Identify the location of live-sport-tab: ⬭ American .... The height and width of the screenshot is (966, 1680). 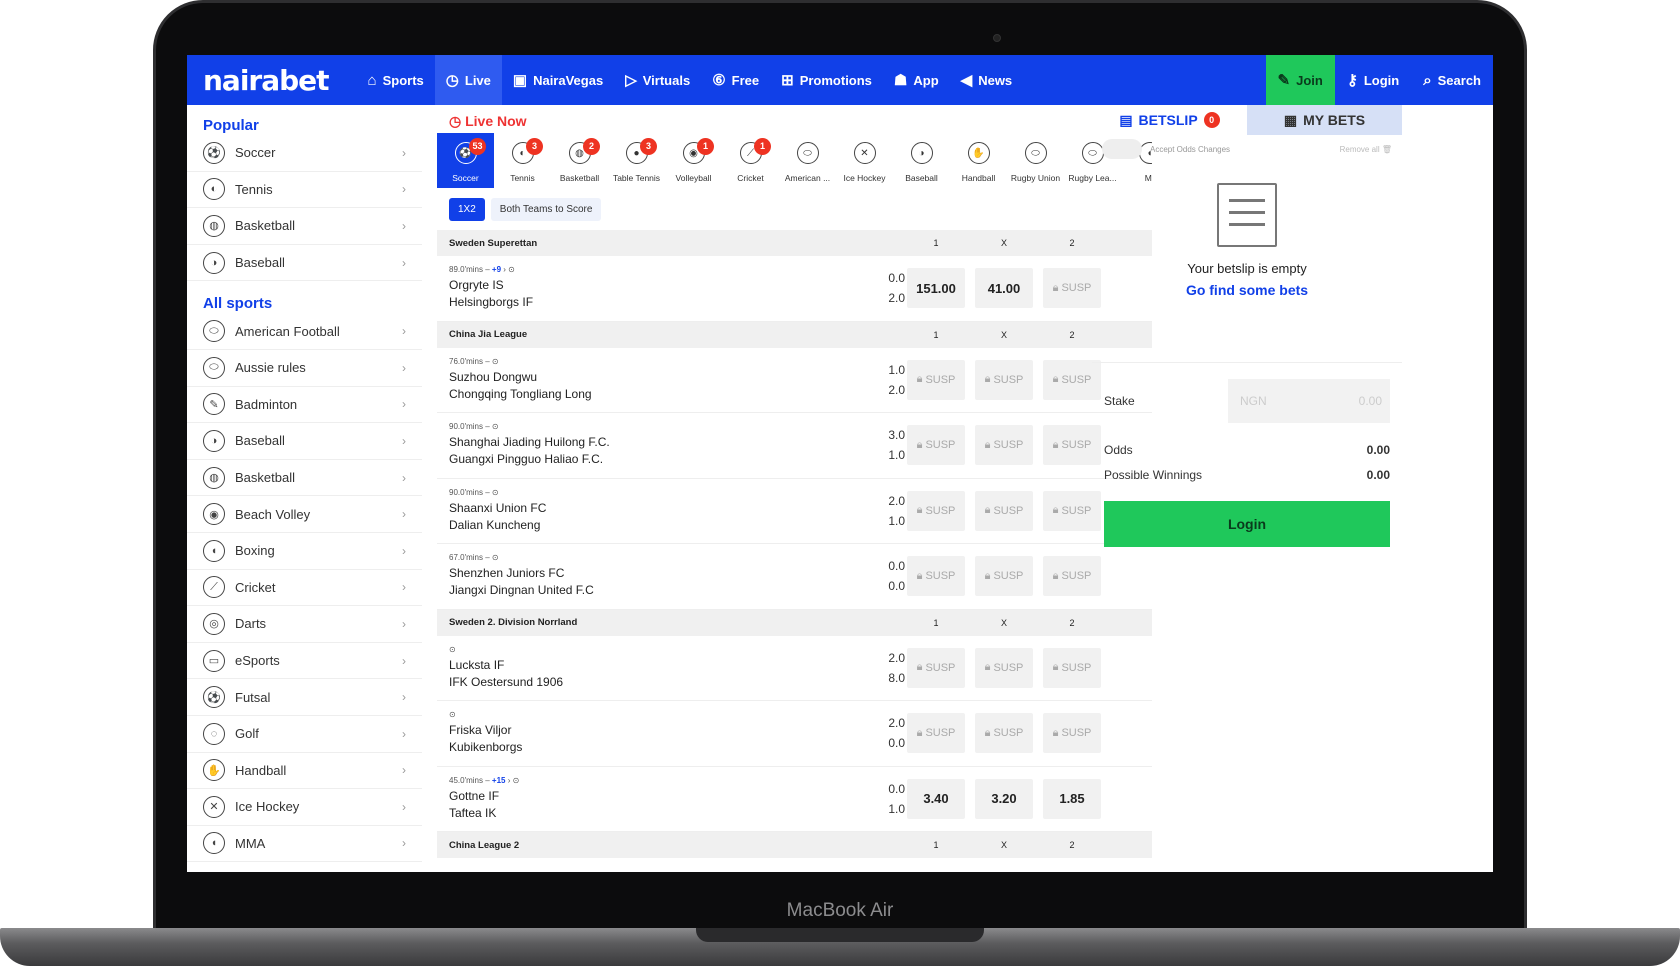
(807, 160).